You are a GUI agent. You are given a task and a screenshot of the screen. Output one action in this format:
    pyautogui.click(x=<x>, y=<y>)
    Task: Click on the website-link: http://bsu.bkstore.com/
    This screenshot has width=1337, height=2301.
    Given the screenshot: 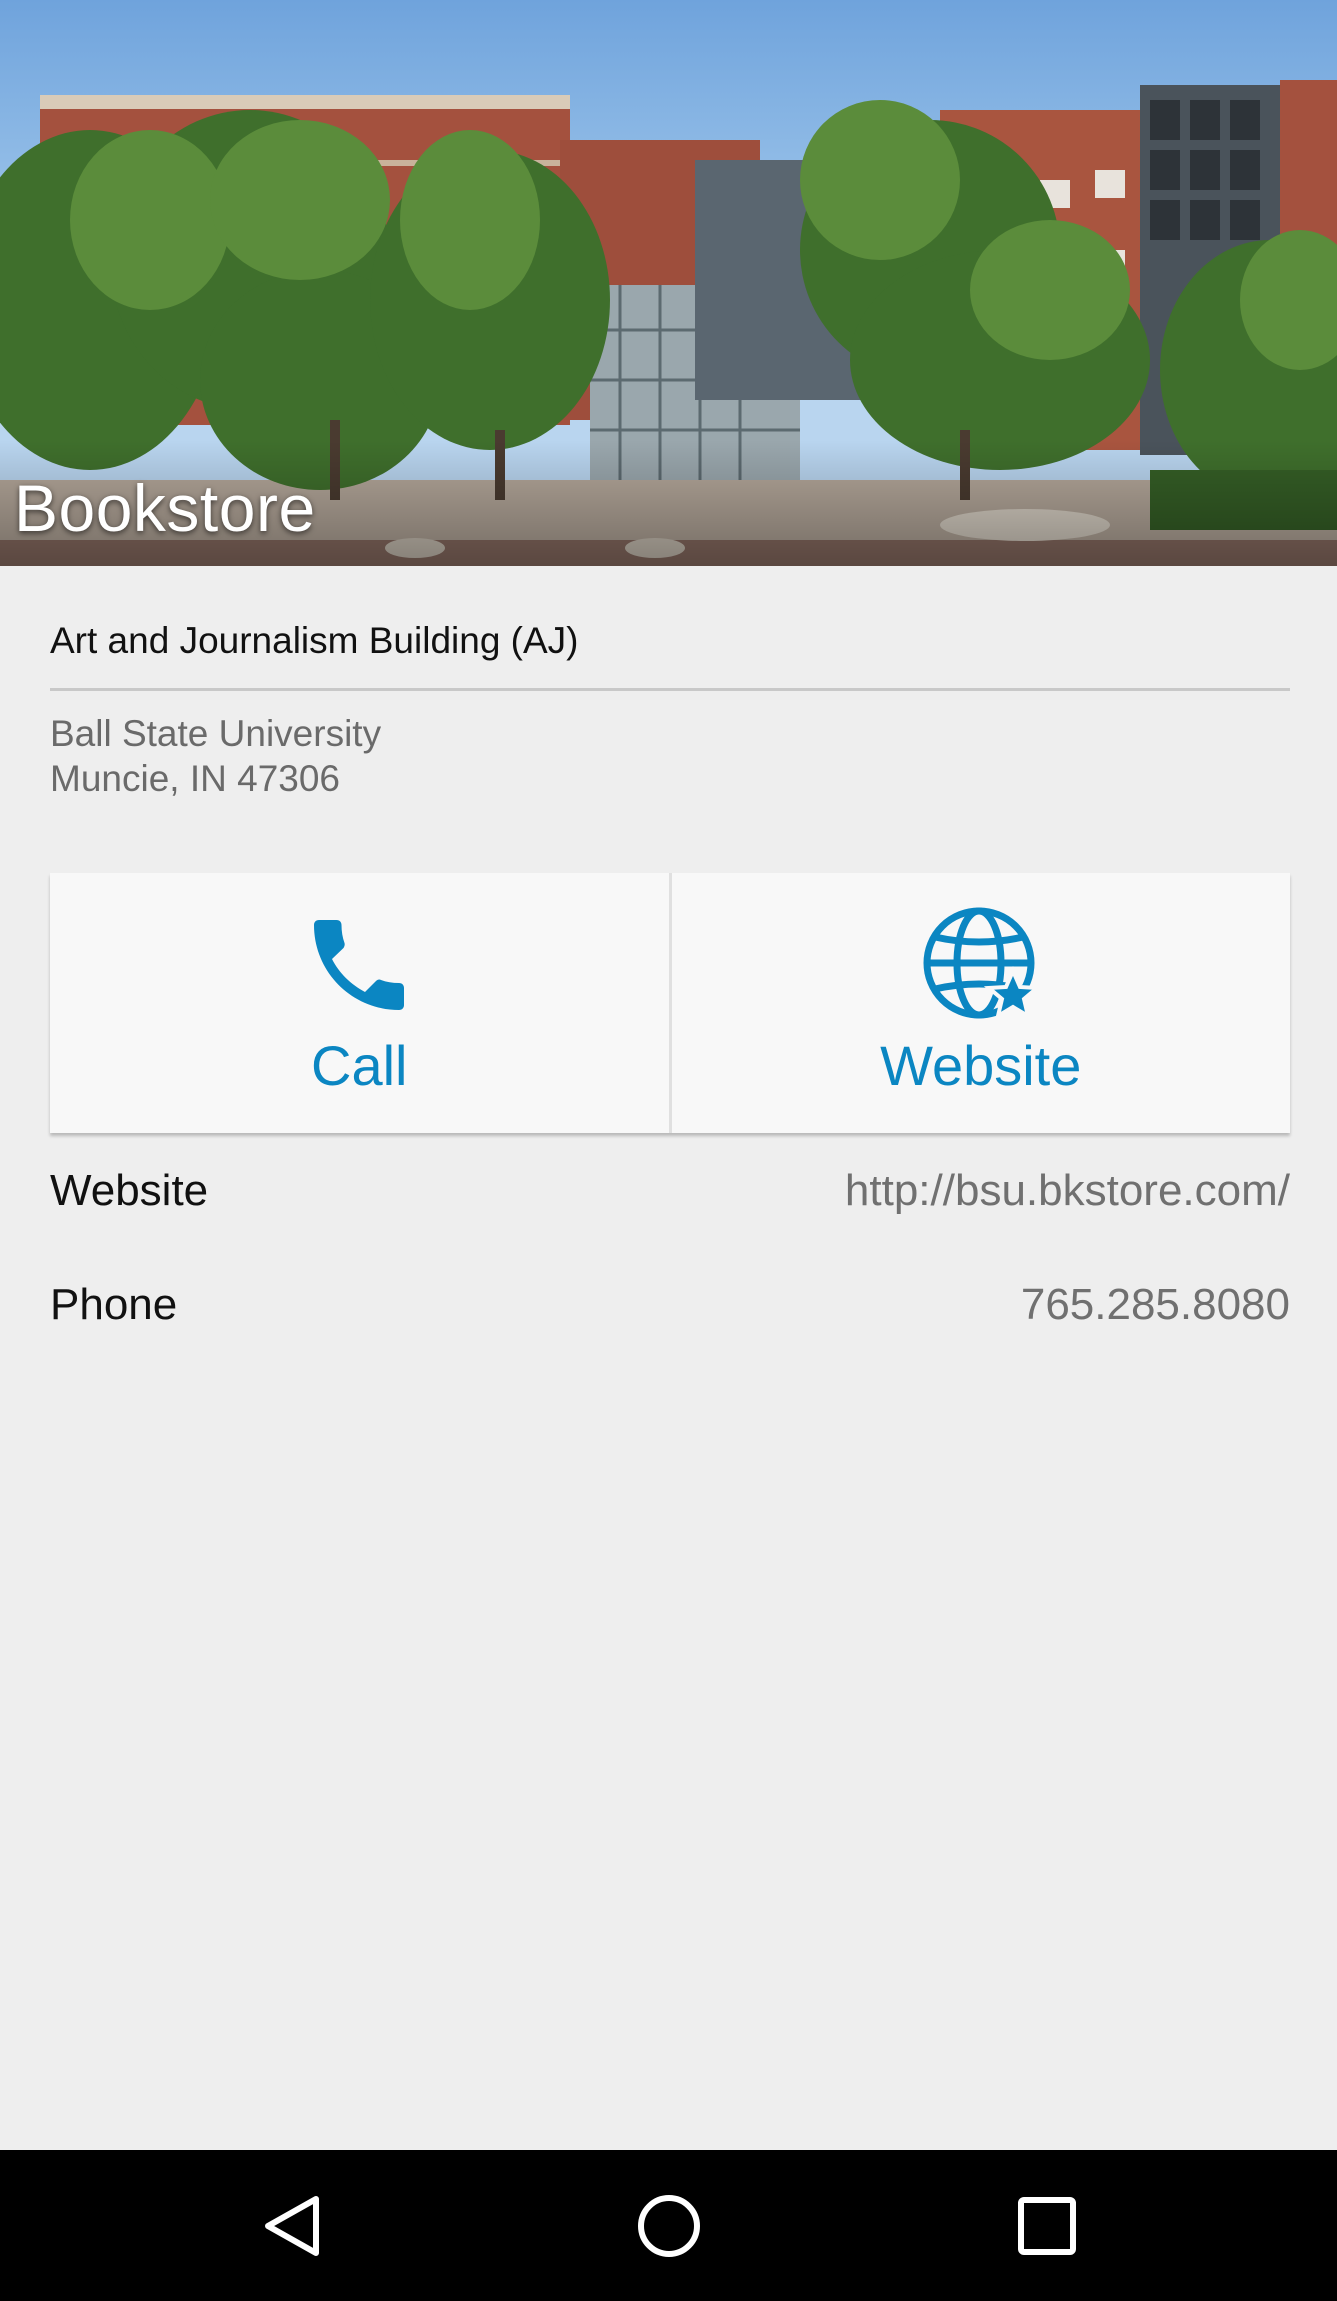 What is the action you would take?
    pyautogui.click(x=1067, y=1191)
    